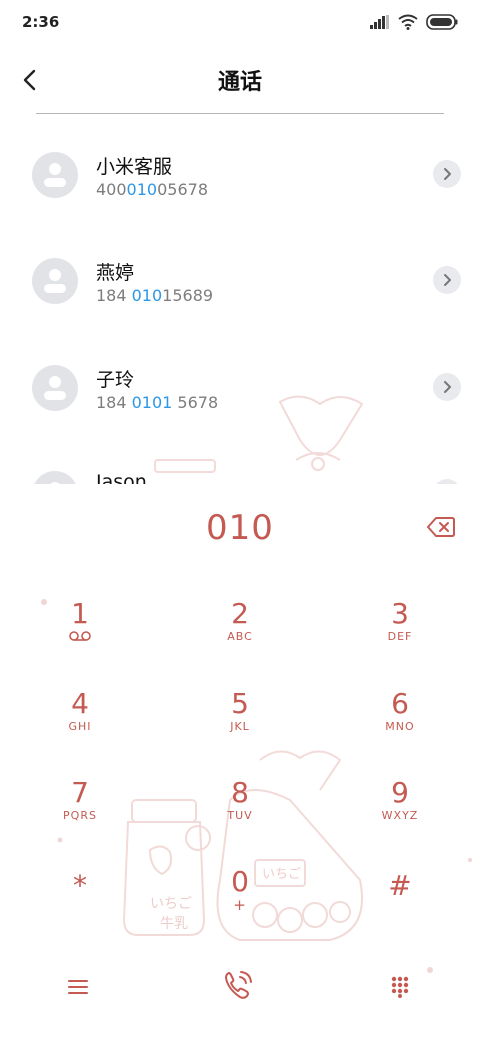  I want to click on key-6: 6 MNO, so click(400, 723).